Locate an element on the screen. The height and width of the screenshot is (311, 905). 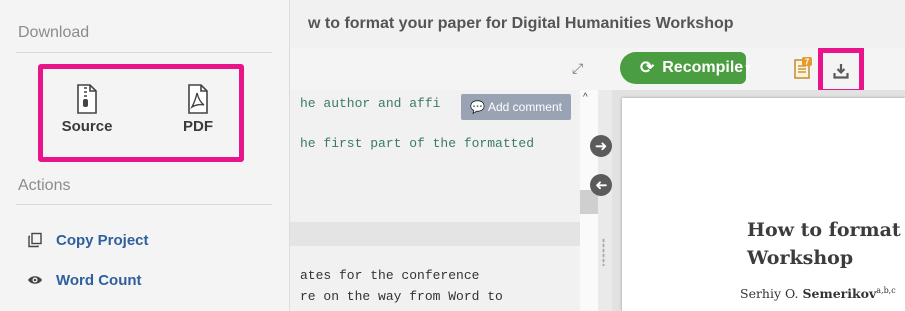
actions-heading: Actions is located at coordinates (44, 185).